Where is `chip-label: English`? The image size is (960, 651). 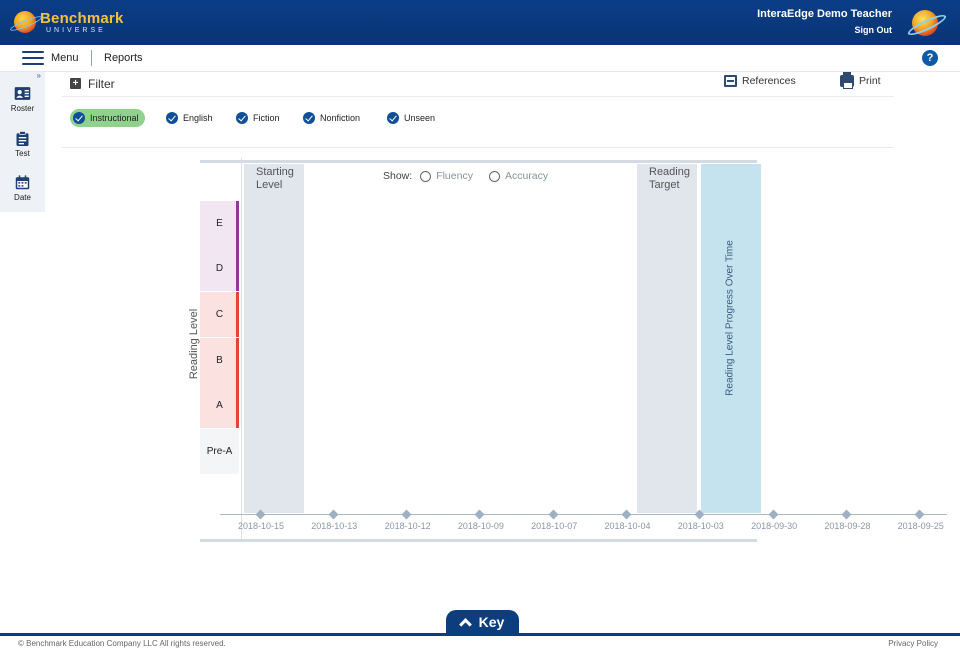 chip-label: English is located at coordinates (198, 118).